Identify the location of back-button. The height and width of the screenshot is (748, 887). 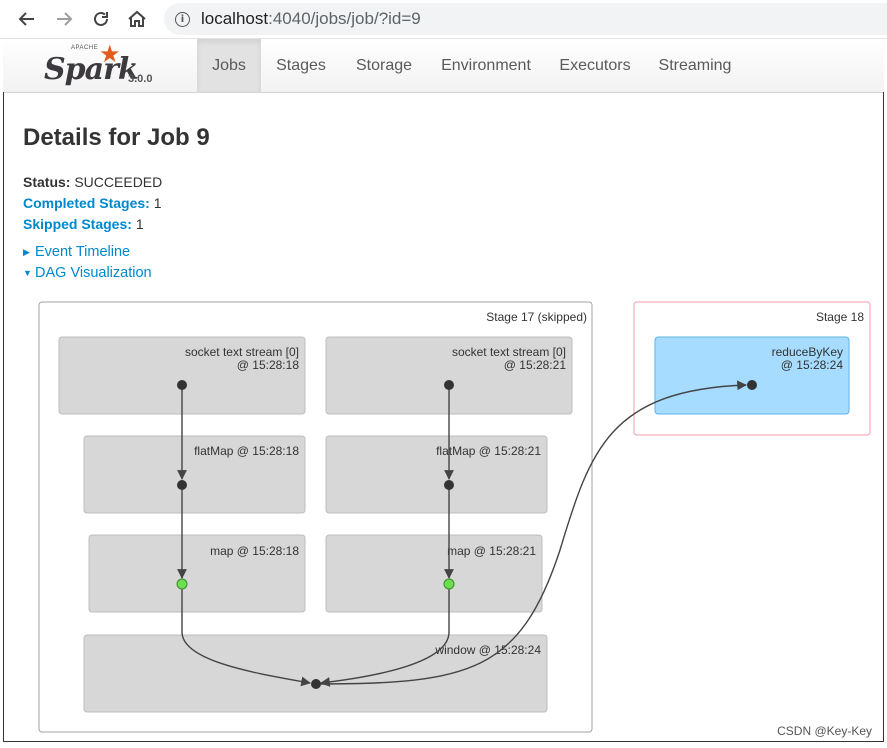
(27, 19).